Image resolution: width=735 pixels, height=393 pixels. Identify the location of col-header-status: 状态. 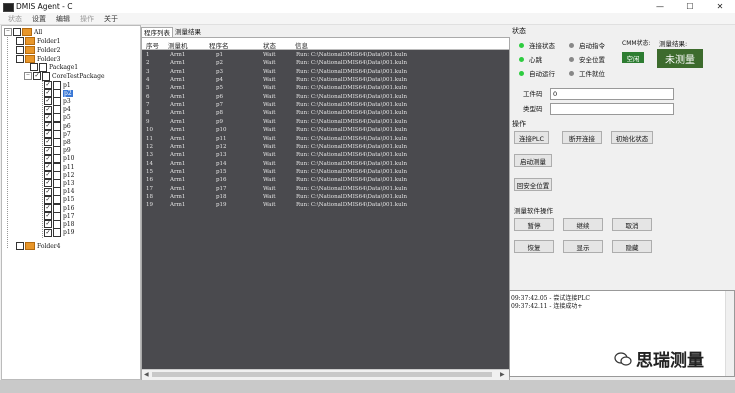
(269, 45).